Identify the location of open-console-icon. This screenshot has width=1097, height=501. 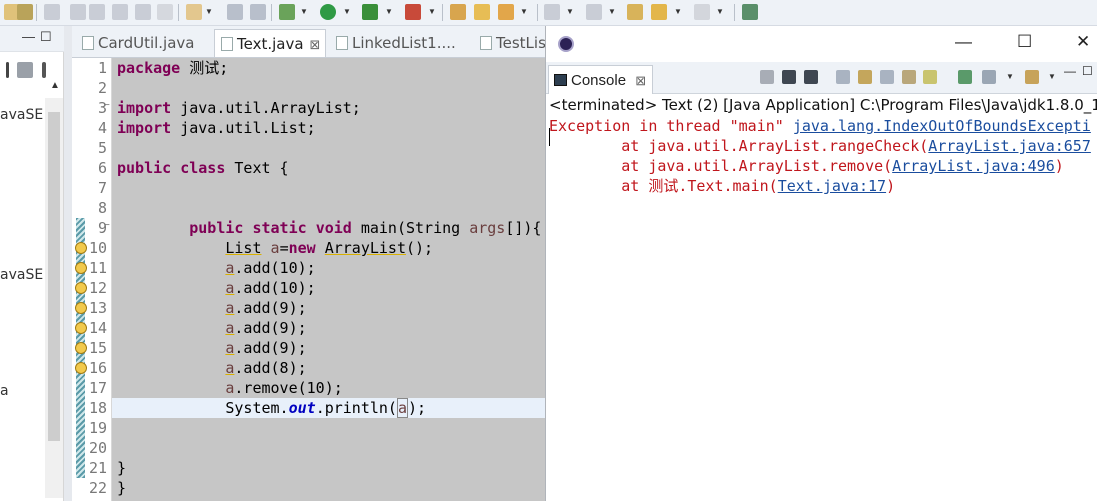
(1032, 77).